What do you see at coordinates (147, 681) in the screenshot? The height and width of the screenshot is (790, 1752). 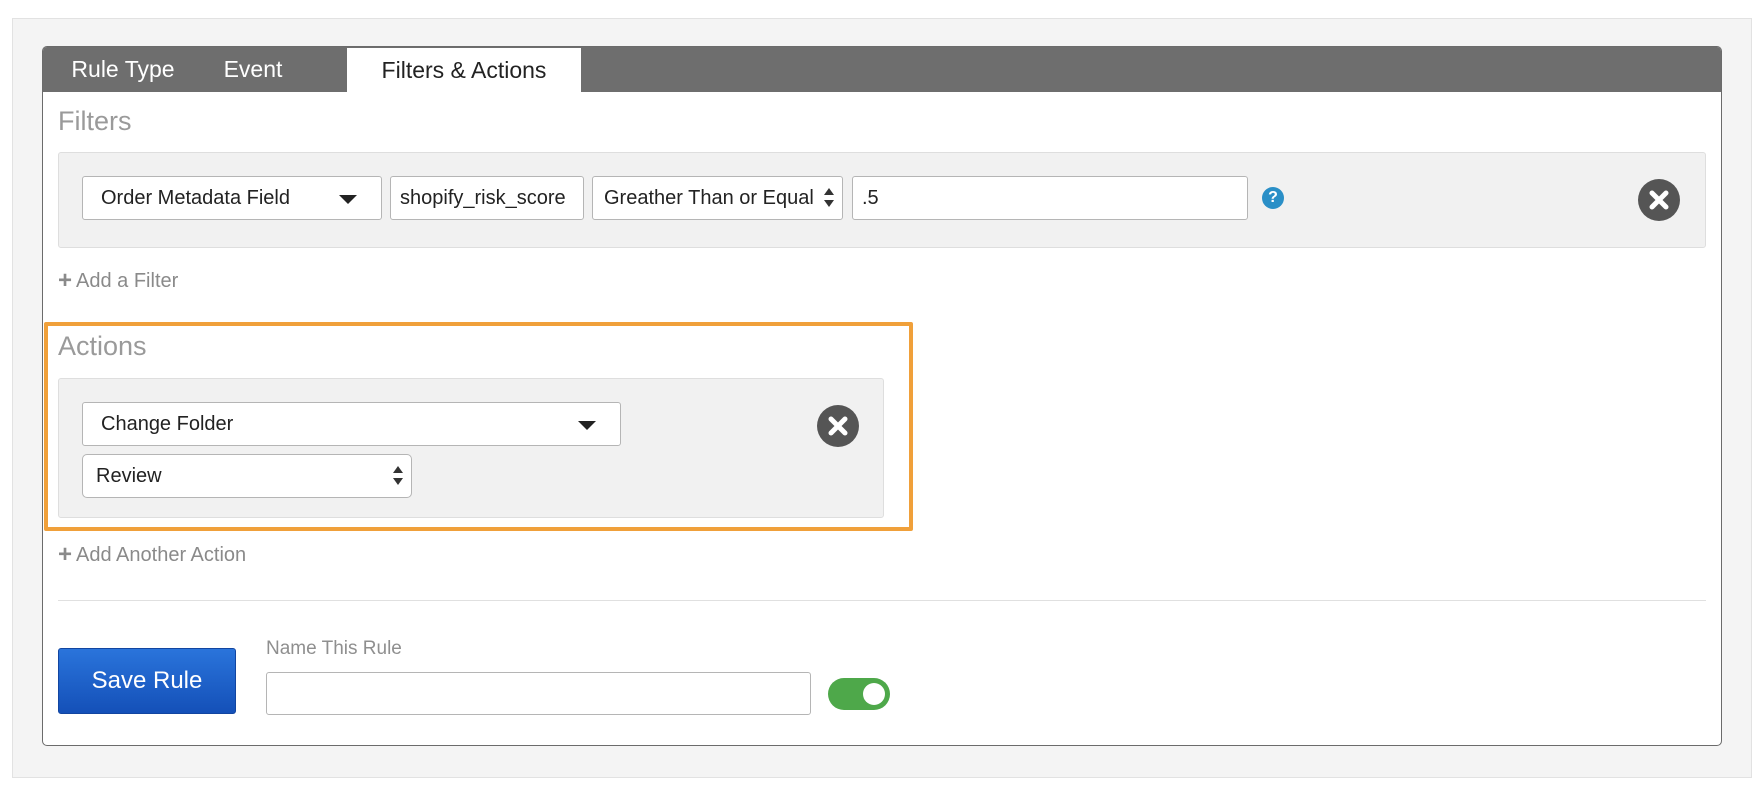 I see `save-rule-button: Save Rule` at bounding box center [147, 681].